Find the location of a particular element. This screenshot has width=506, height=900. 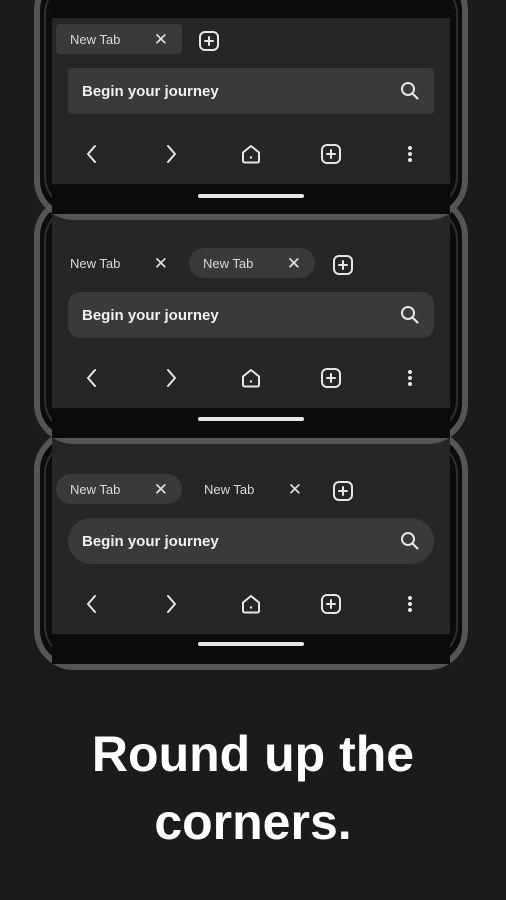

headline-line-2: corners. is located at coordinates (253, 822).